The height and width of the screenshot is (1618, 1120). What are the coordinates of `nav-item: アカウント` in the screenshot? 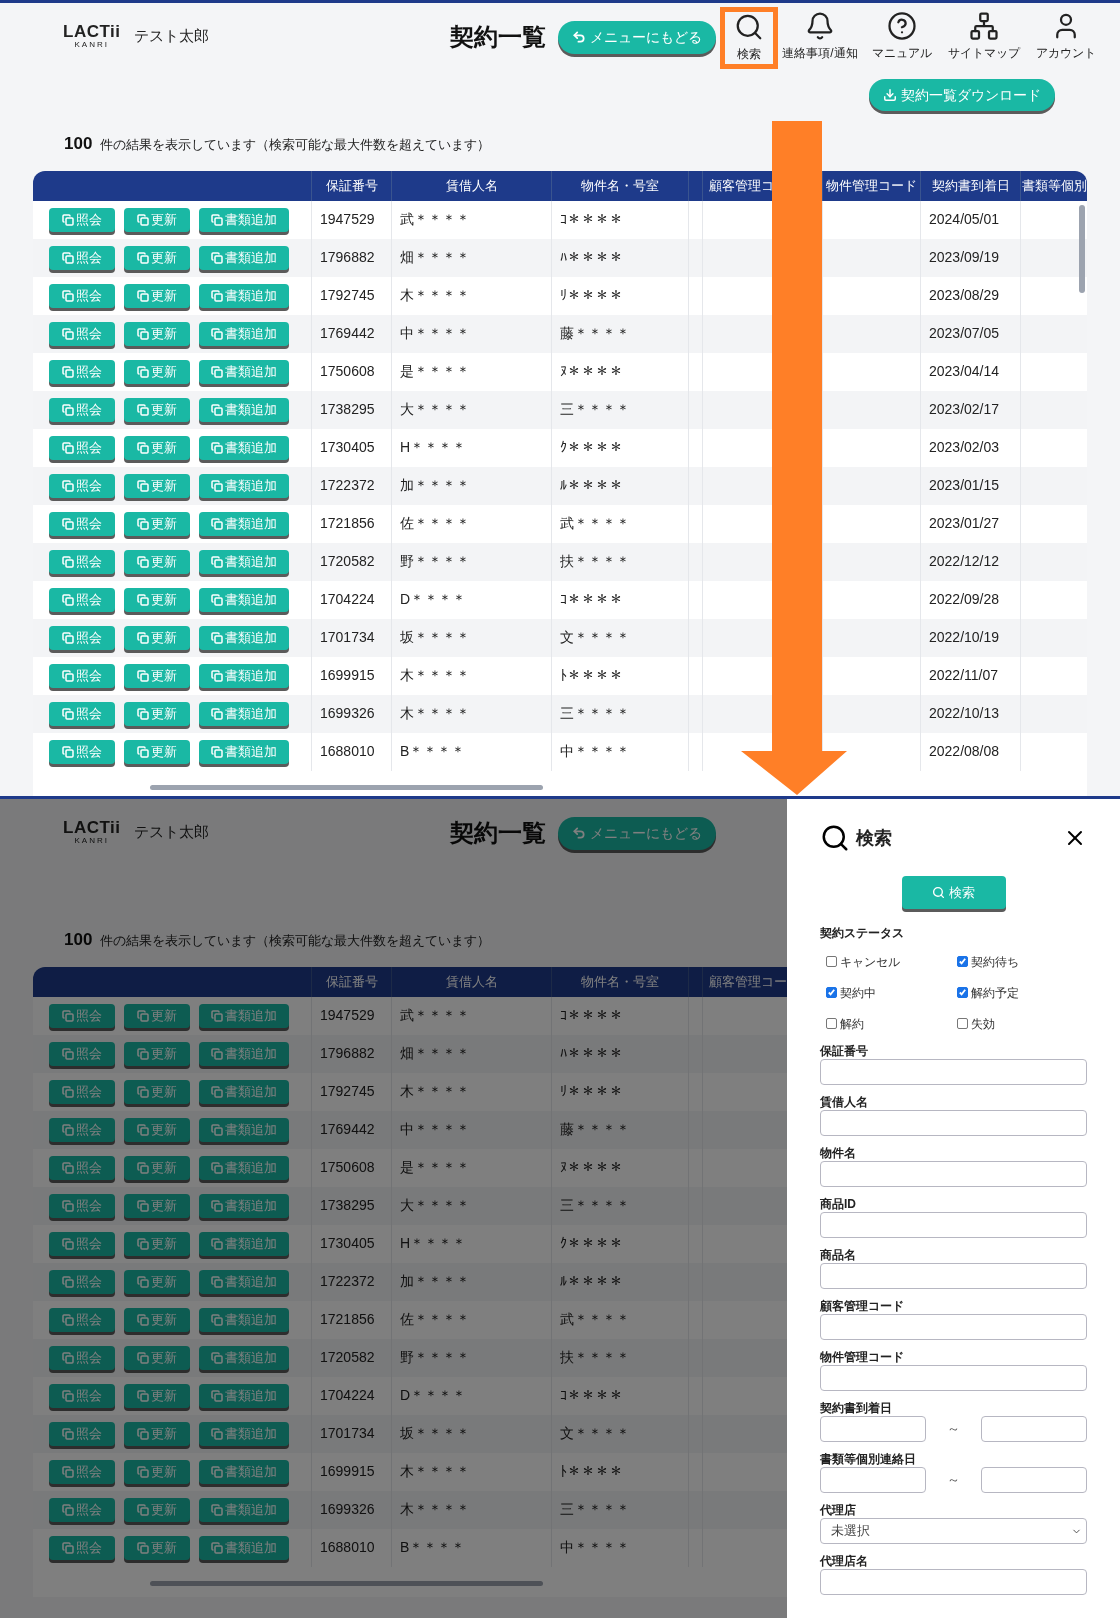 It's located at (1066, 38).